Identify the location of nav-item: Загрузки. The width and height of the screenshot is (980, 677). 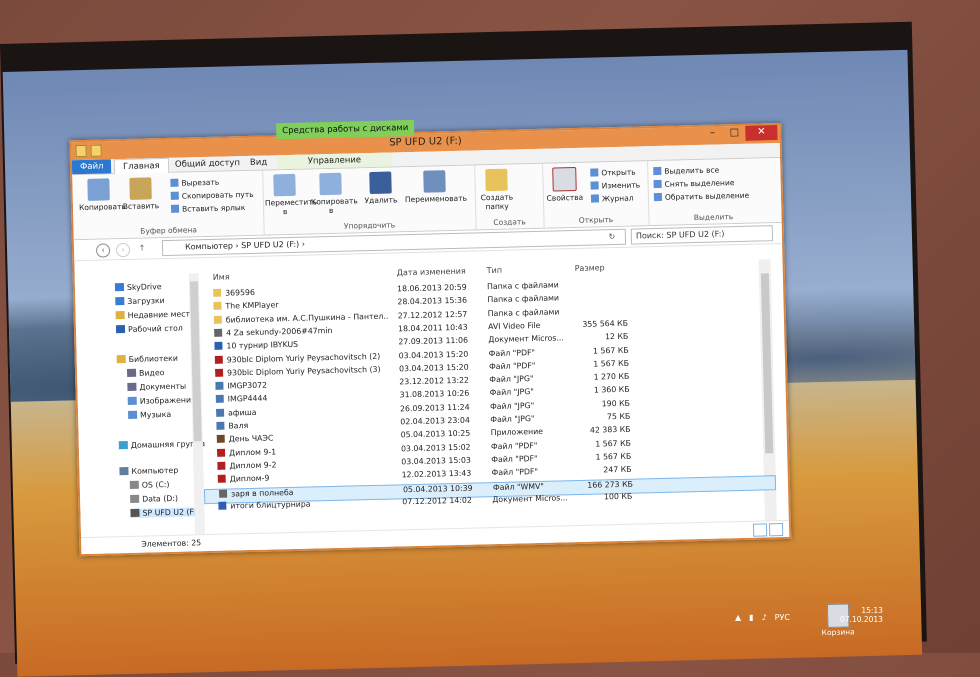
(140, 301).